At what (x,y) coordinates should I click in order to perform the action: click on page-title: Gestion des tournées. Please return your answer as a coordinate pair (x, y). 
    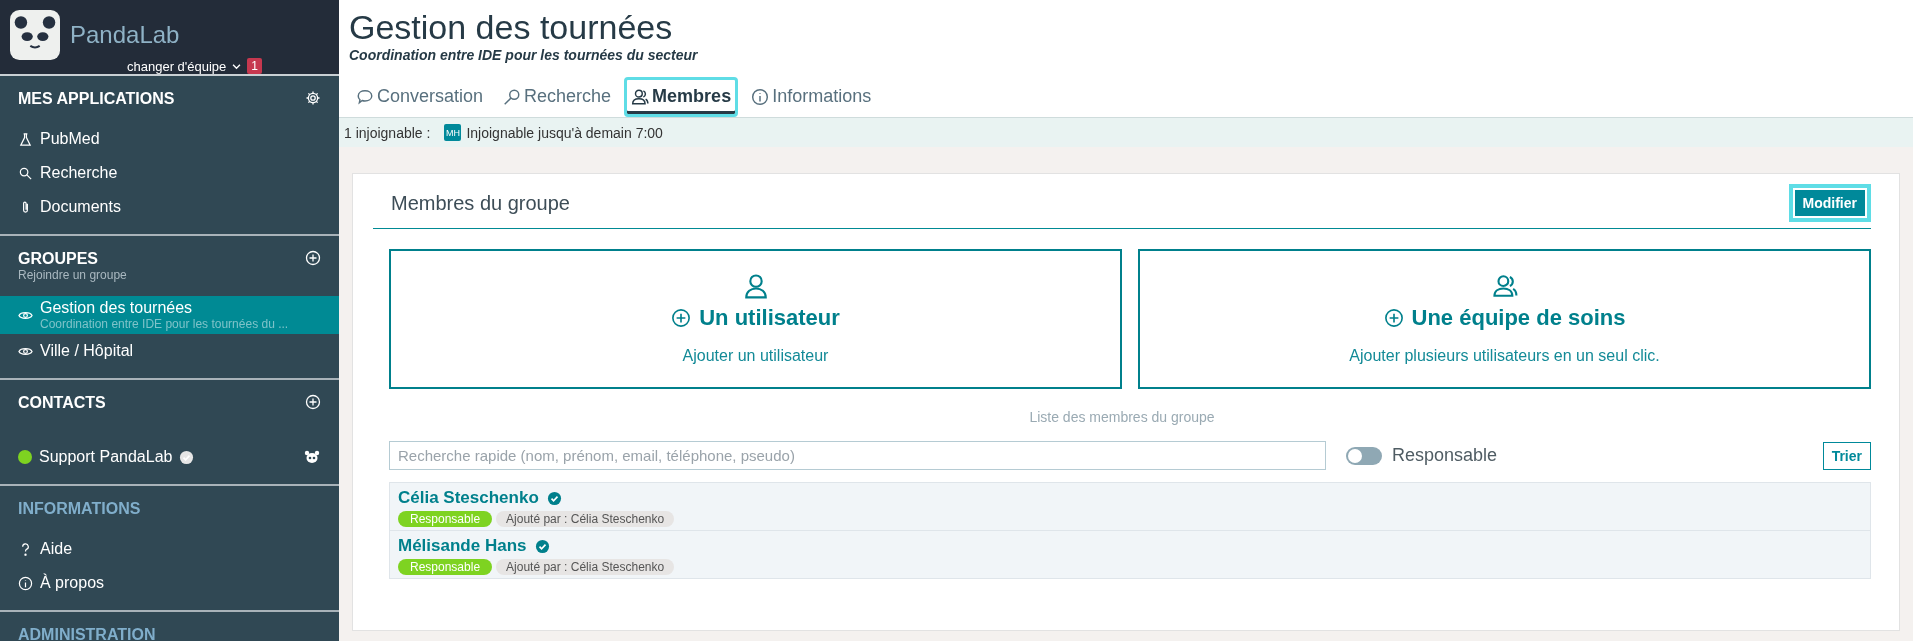
    Looking at the image, I should click on (511, 27).